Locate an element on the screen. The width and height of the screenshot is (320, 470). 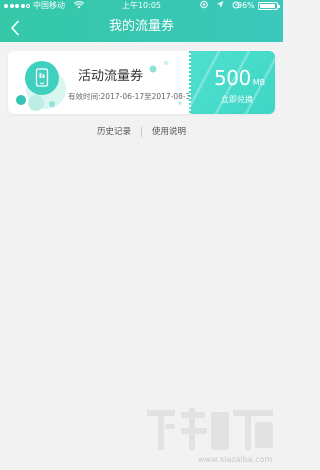
link-divider is located at coordinates (141, 131).